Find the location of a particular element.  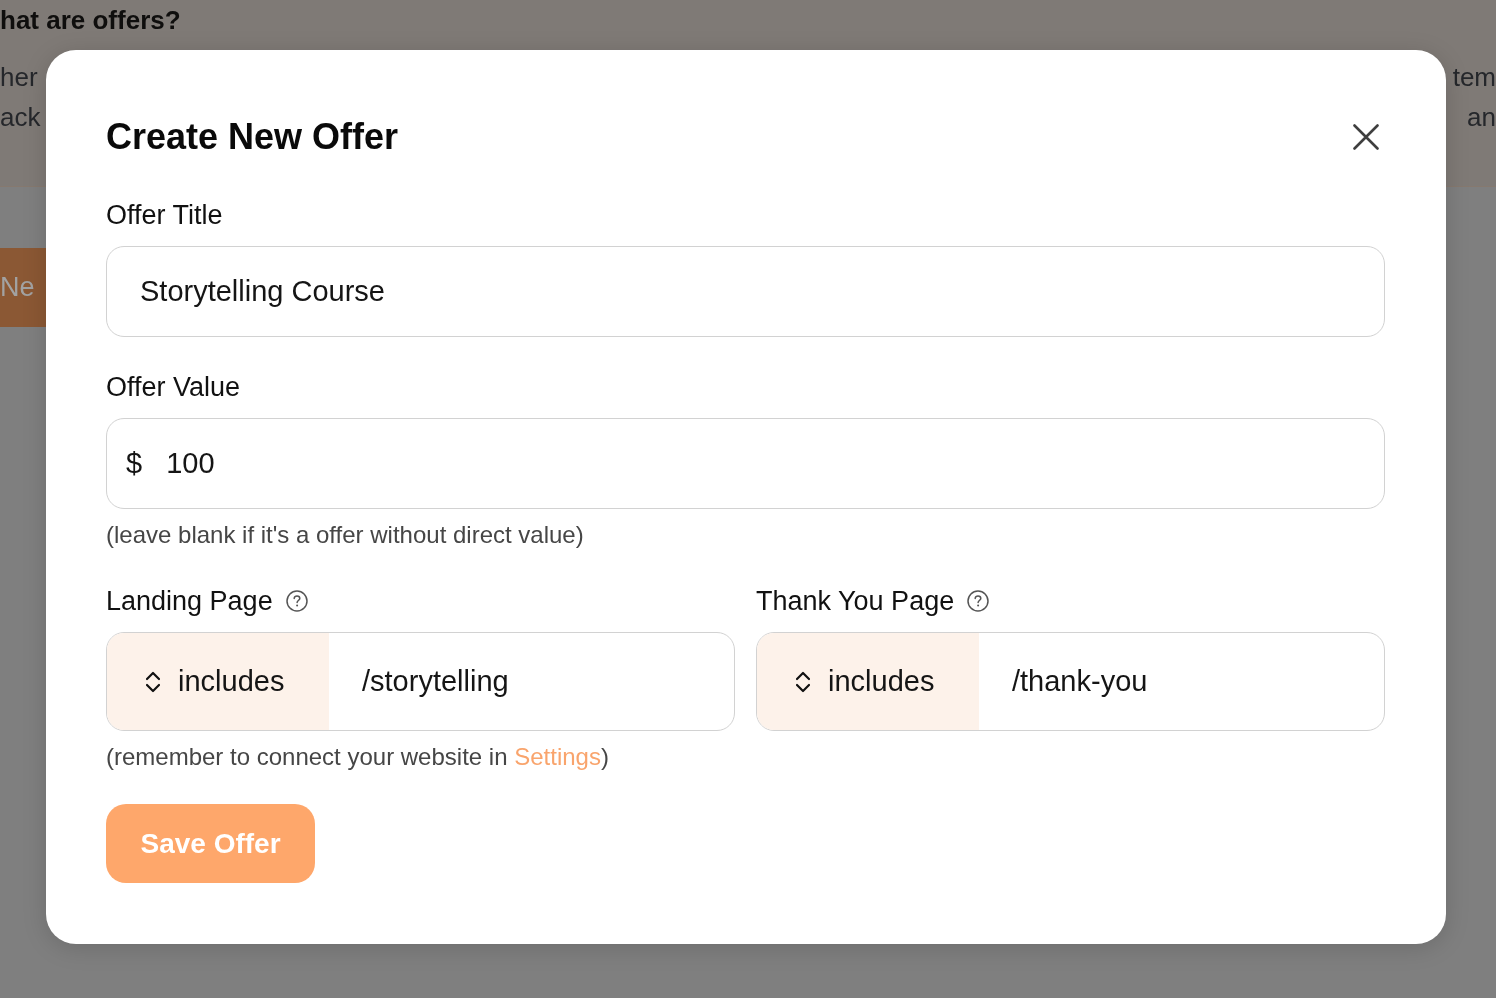

url-input: /storytelling is located at coordinates (531, 681).